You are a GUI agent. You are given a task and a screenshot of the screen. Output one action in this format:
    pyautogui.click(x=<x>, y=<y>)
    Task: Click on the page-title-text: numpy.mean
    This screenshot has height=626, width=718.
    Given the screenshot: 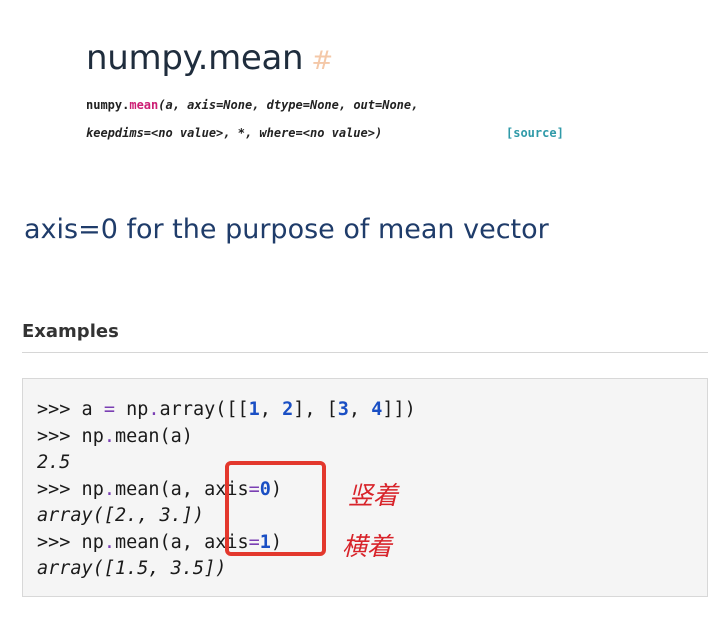 What is the action you would take?
    pyautogui.click(x=195, y=58)
    